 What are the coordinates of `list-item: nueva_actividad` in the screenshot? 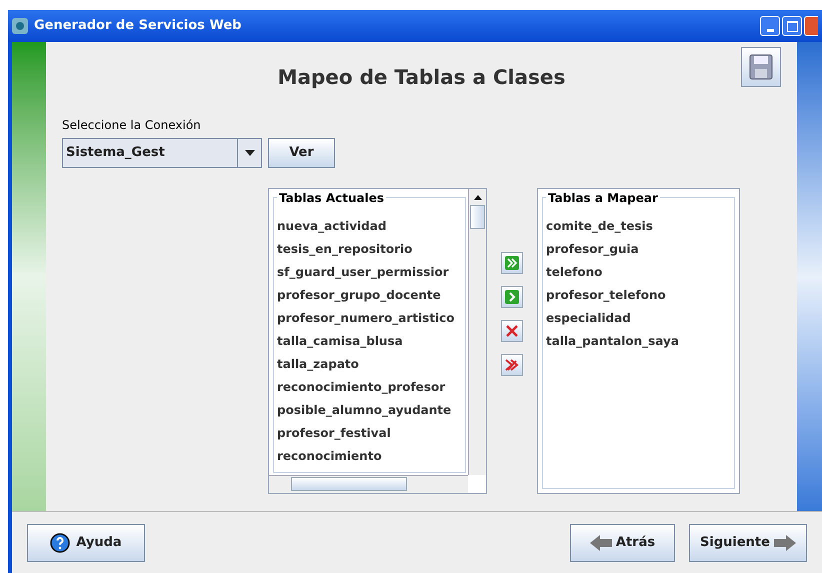 It's located at (366, 226).